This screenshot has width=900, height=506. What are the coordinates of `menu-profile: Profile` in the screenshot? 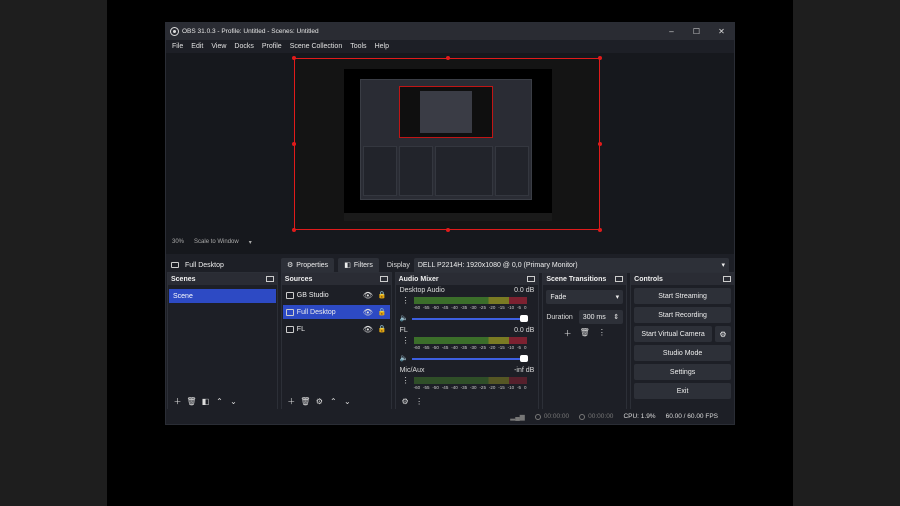 It's located at (272, 46).